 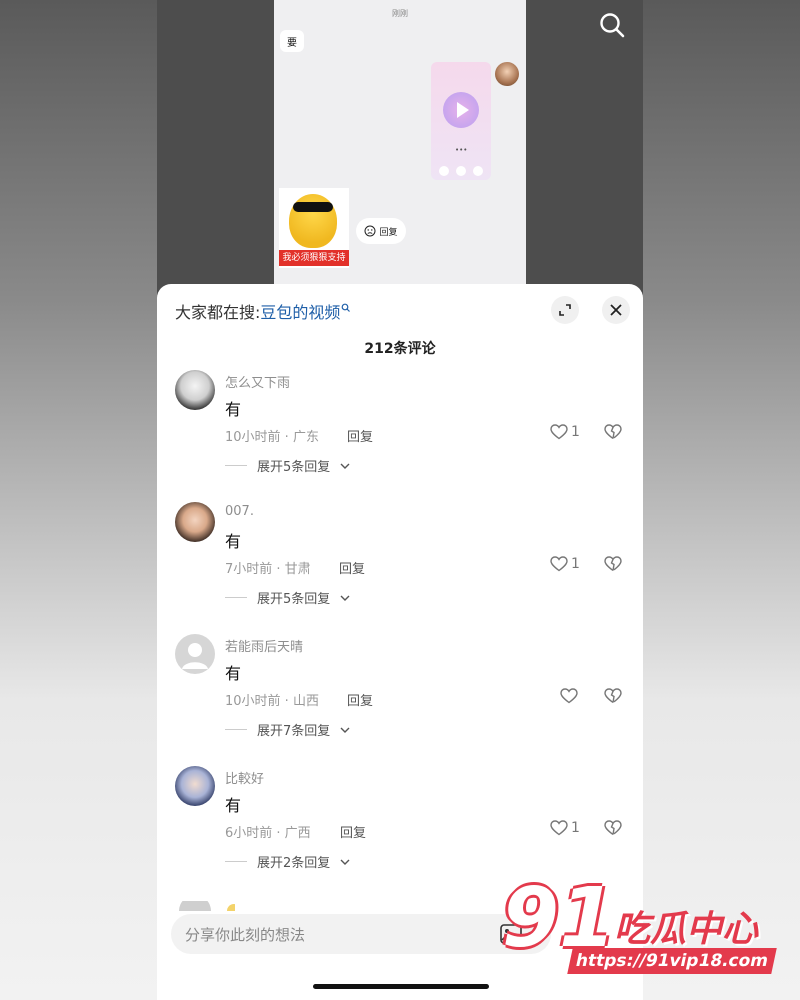 I want to click on watermark-brand: 吃瓜中心, so click(x=686, y=929).